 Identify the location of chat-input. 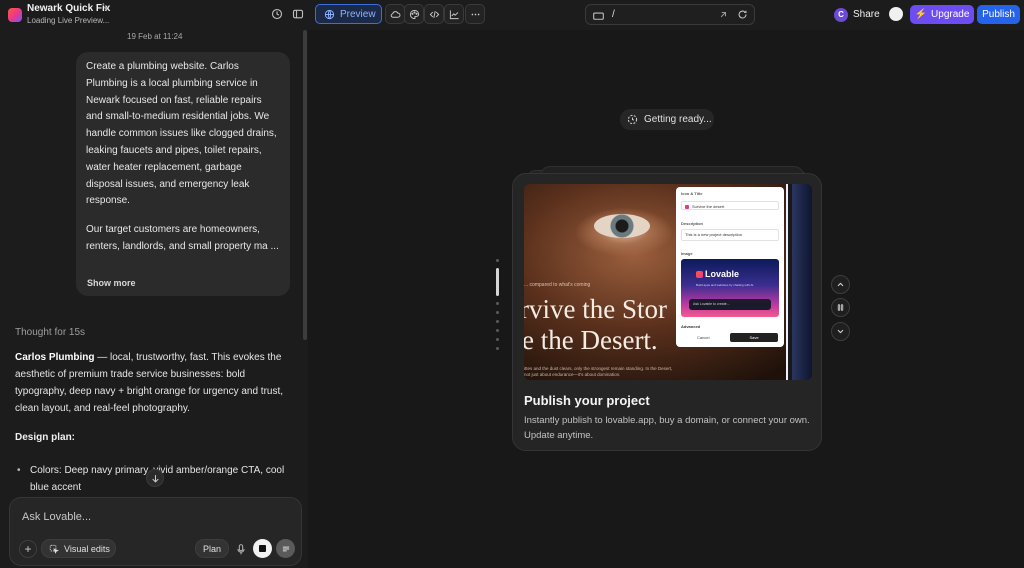
(152, 517).